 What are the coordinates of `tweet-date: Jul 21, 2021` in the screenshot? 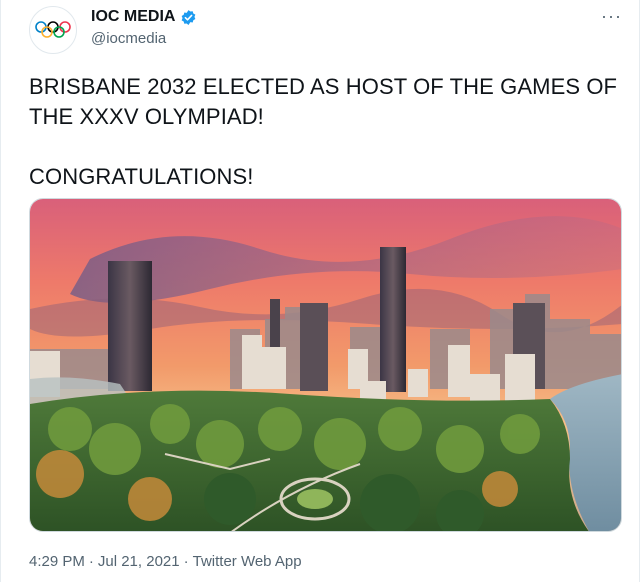 It's located at (139, 561).